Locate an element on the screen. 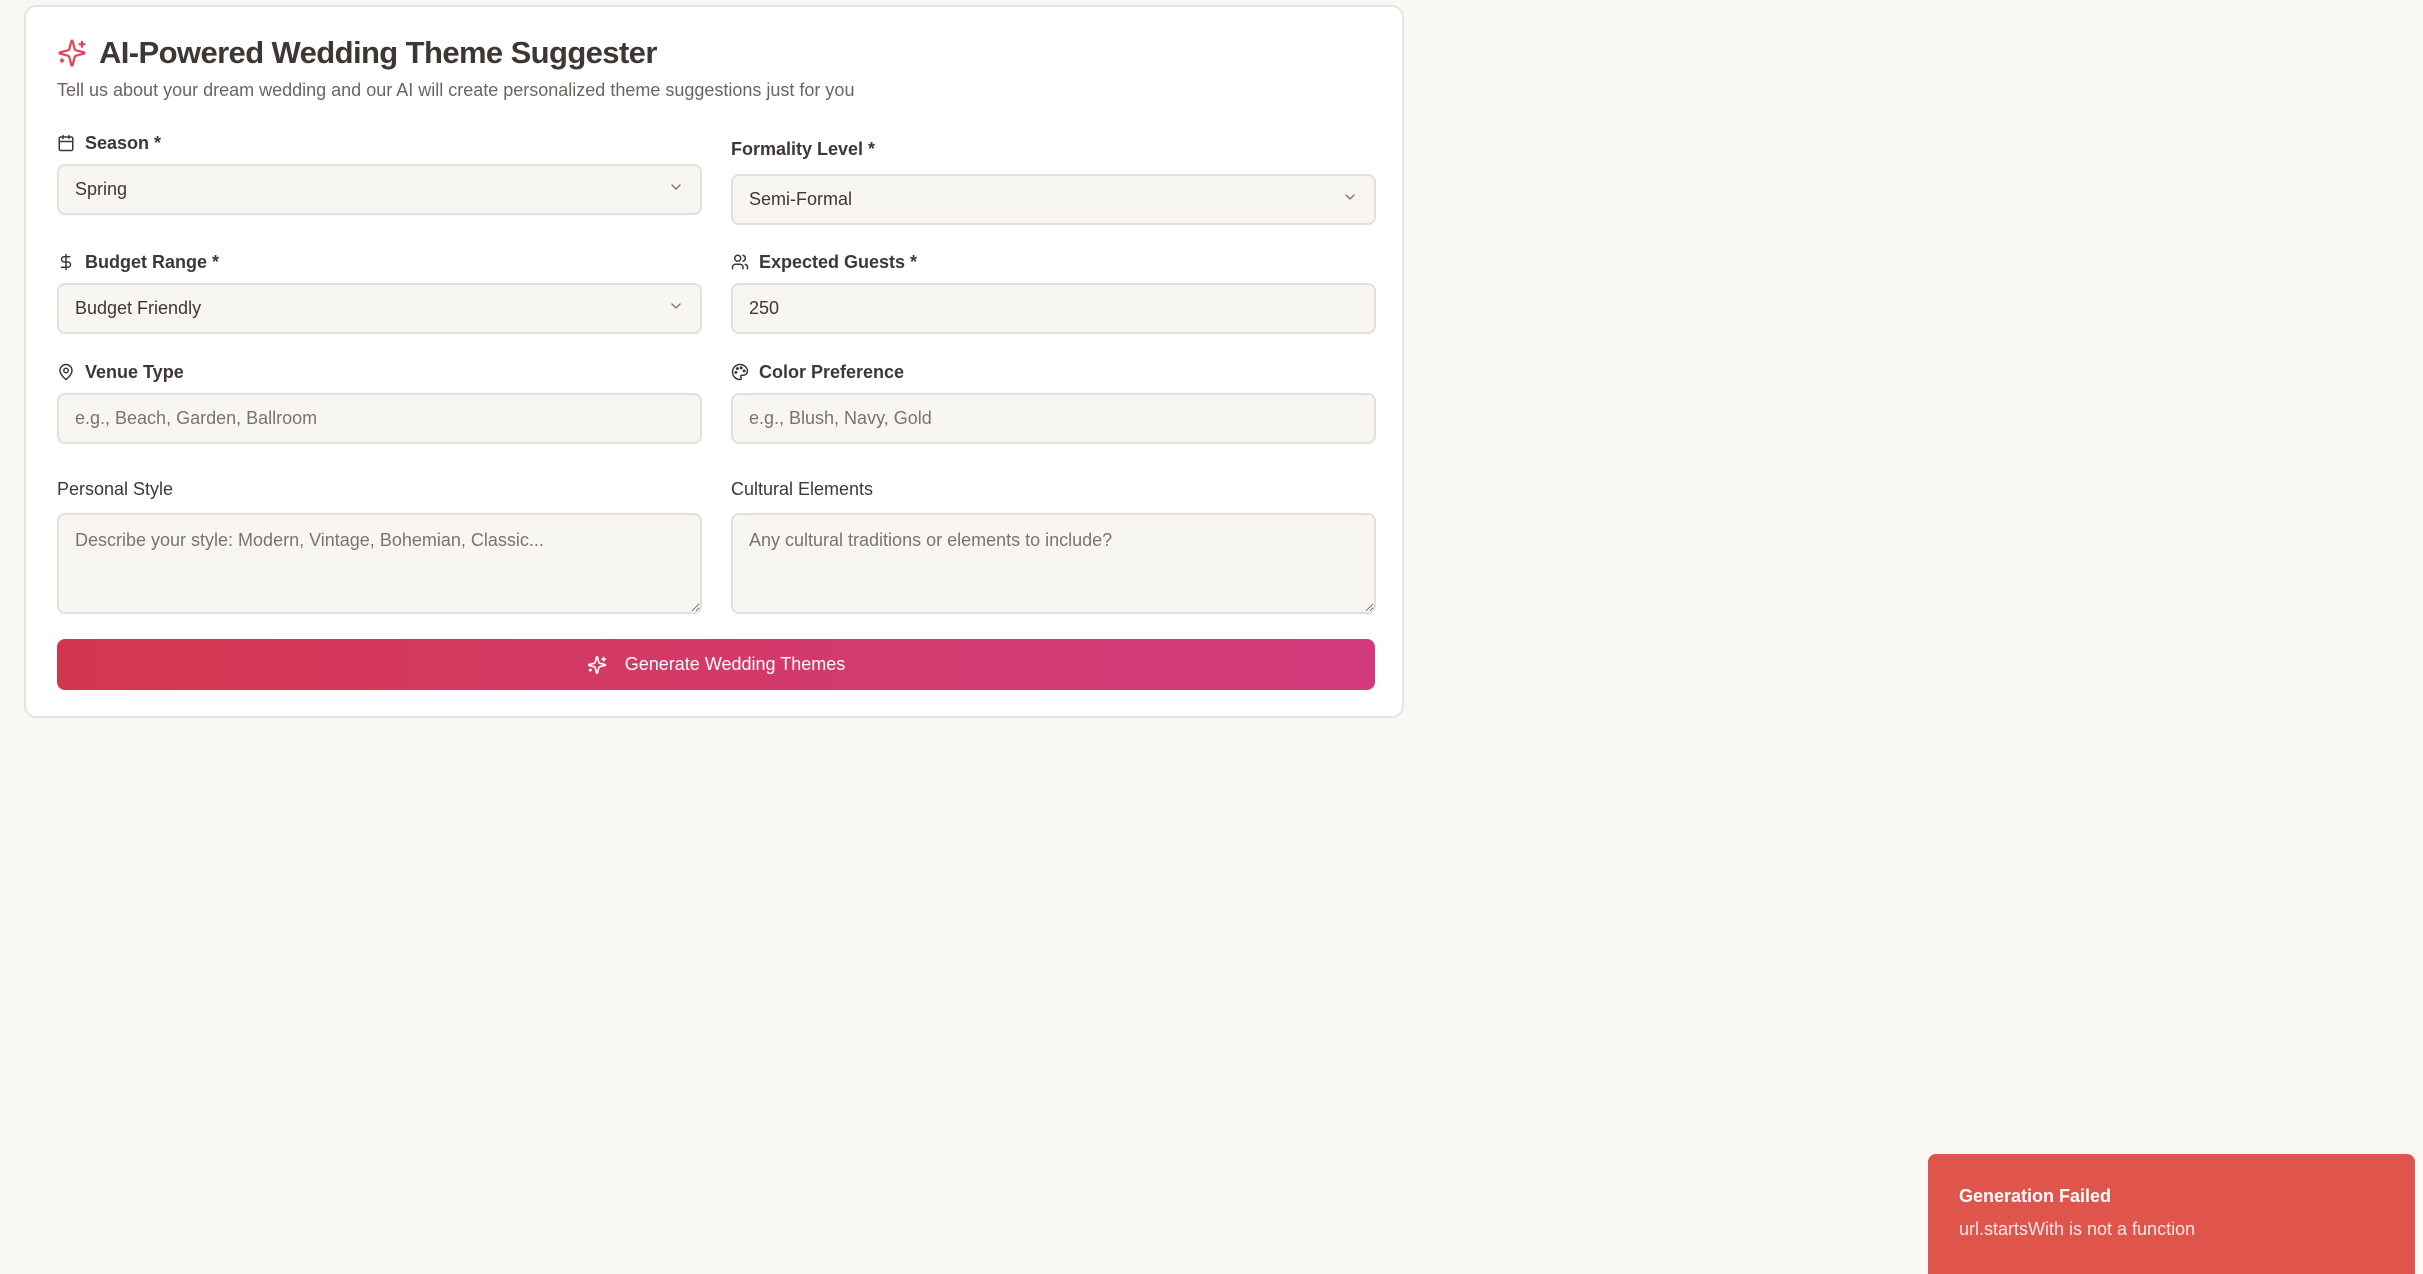 Image resolution: width=2423 pixels, height=1274 pixels. color-input-wrapper is located at coordinates (1053, 418).